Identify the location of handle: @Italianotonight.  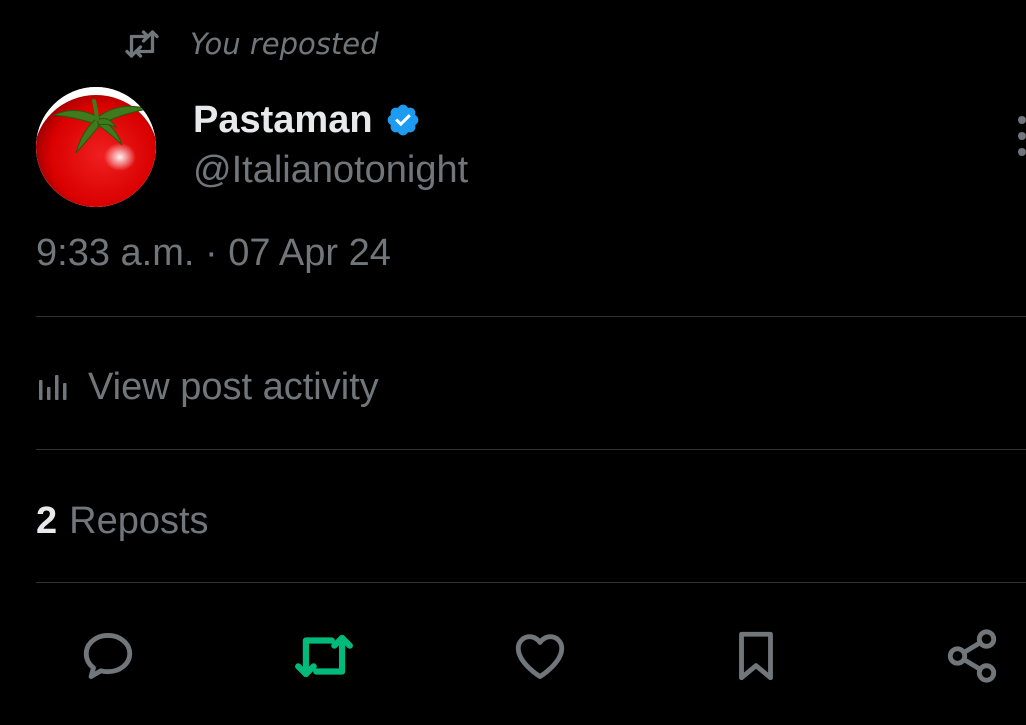
(330, 170).